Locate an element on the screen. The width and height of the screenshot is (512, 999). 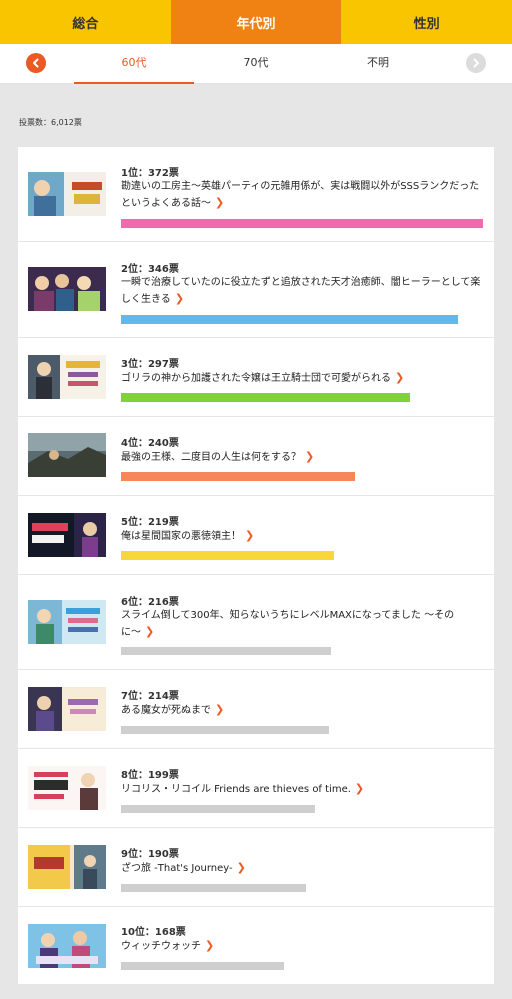
rank-votes: 5位：219票 is located at coordinates (150, 522).